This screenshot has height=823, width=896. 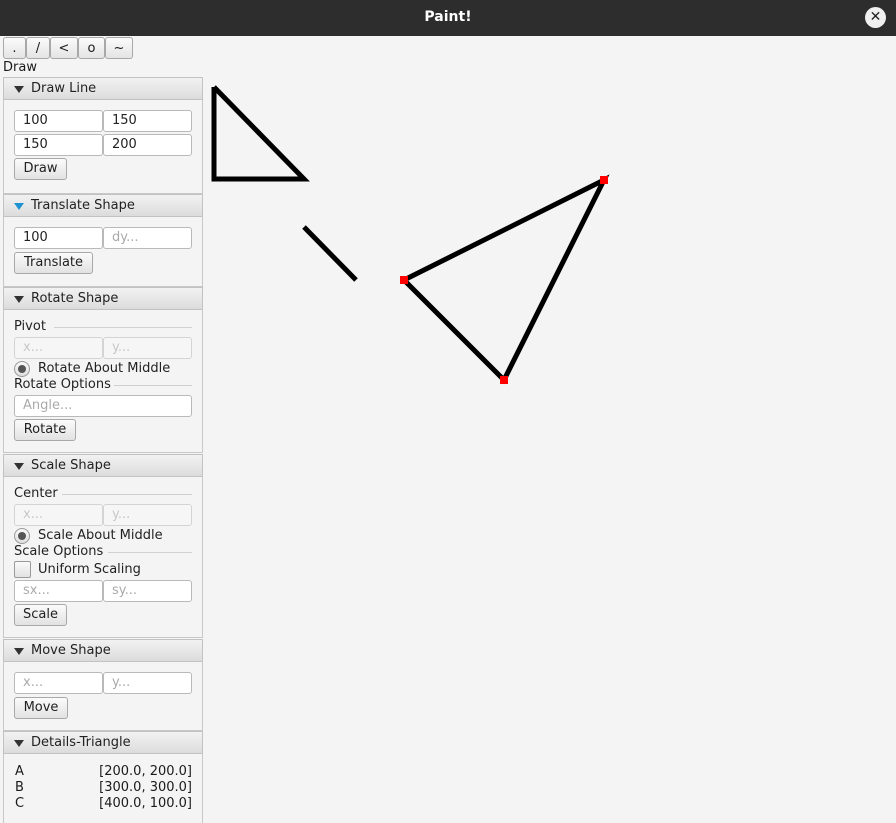 I want to click on draw-y1-input: 150, so click(x=147, y=121).